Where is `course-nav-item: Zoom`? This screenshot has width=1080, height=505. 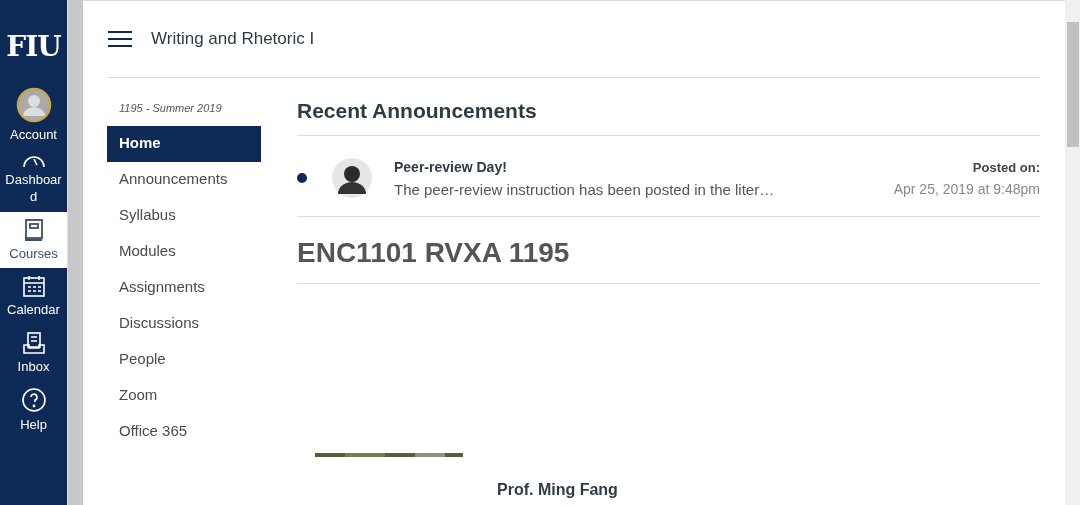 course-nav-item: Zoom is located at coordinates (184, 396).